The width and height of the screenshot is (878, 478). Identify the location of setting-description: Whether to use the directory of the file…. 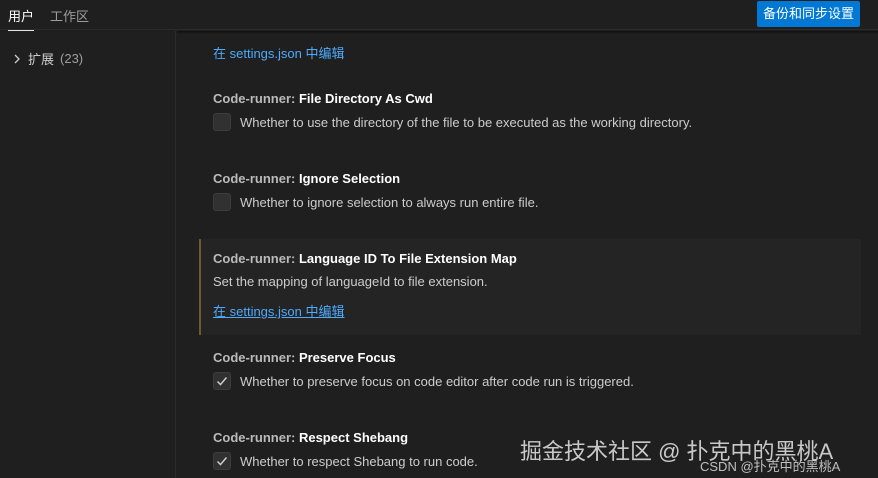
(466, 122).